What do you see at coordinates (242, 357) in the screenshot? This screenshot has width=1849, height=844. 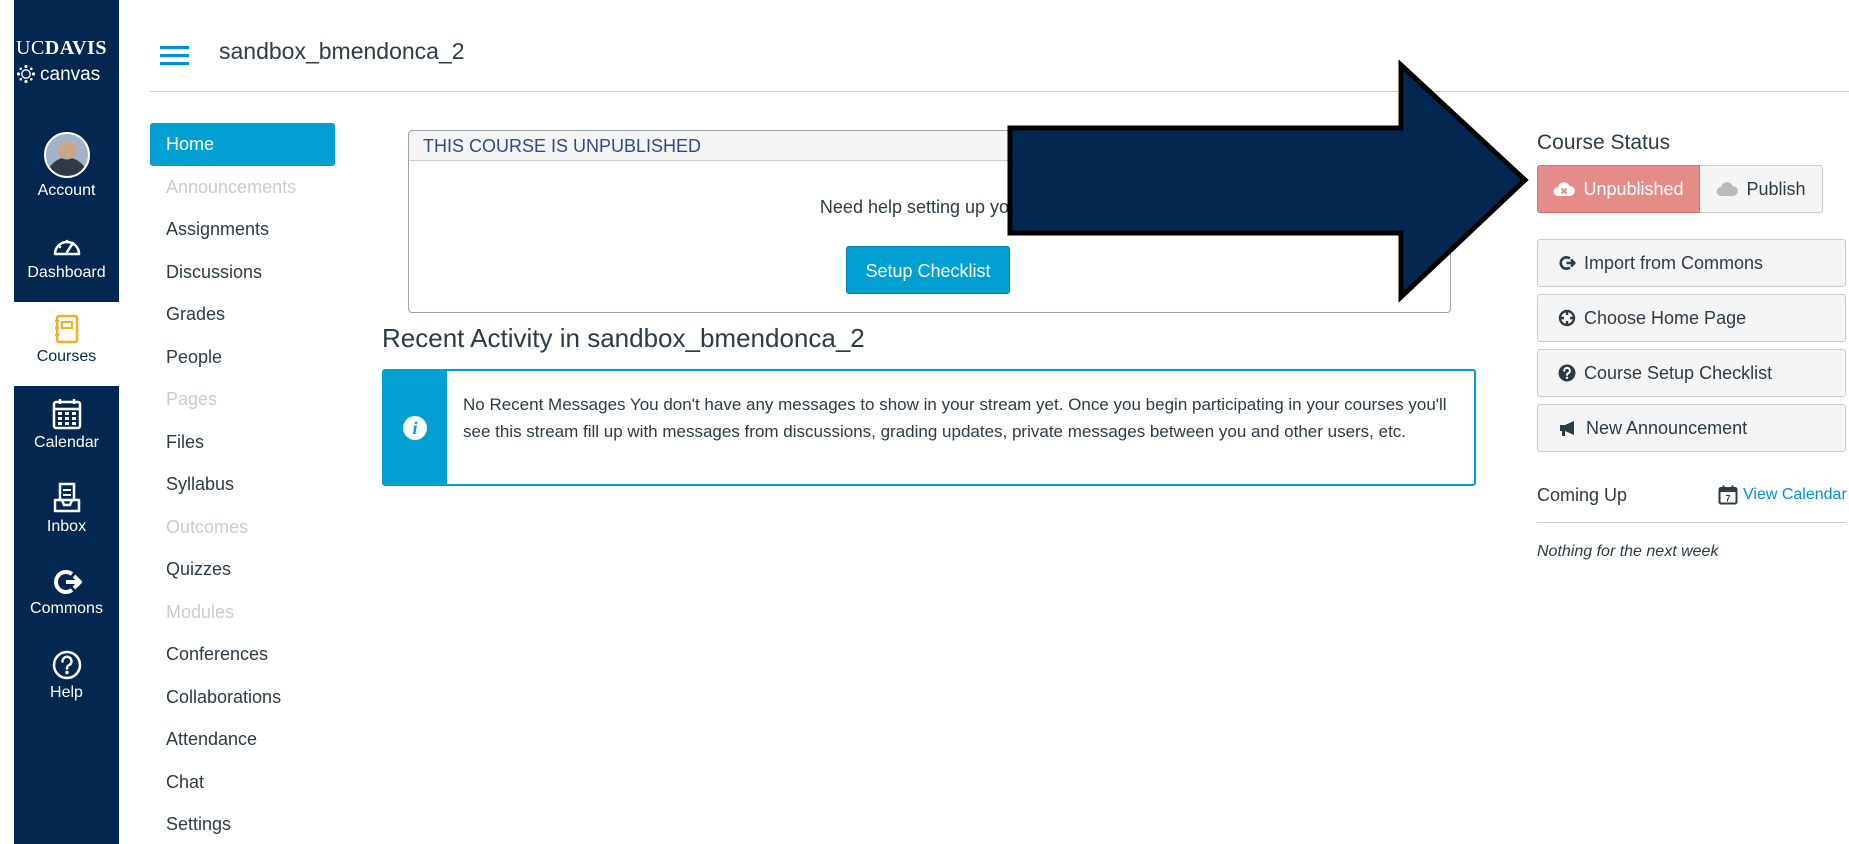 I see `course-nav-people: People` at bounding box center [242, 357].